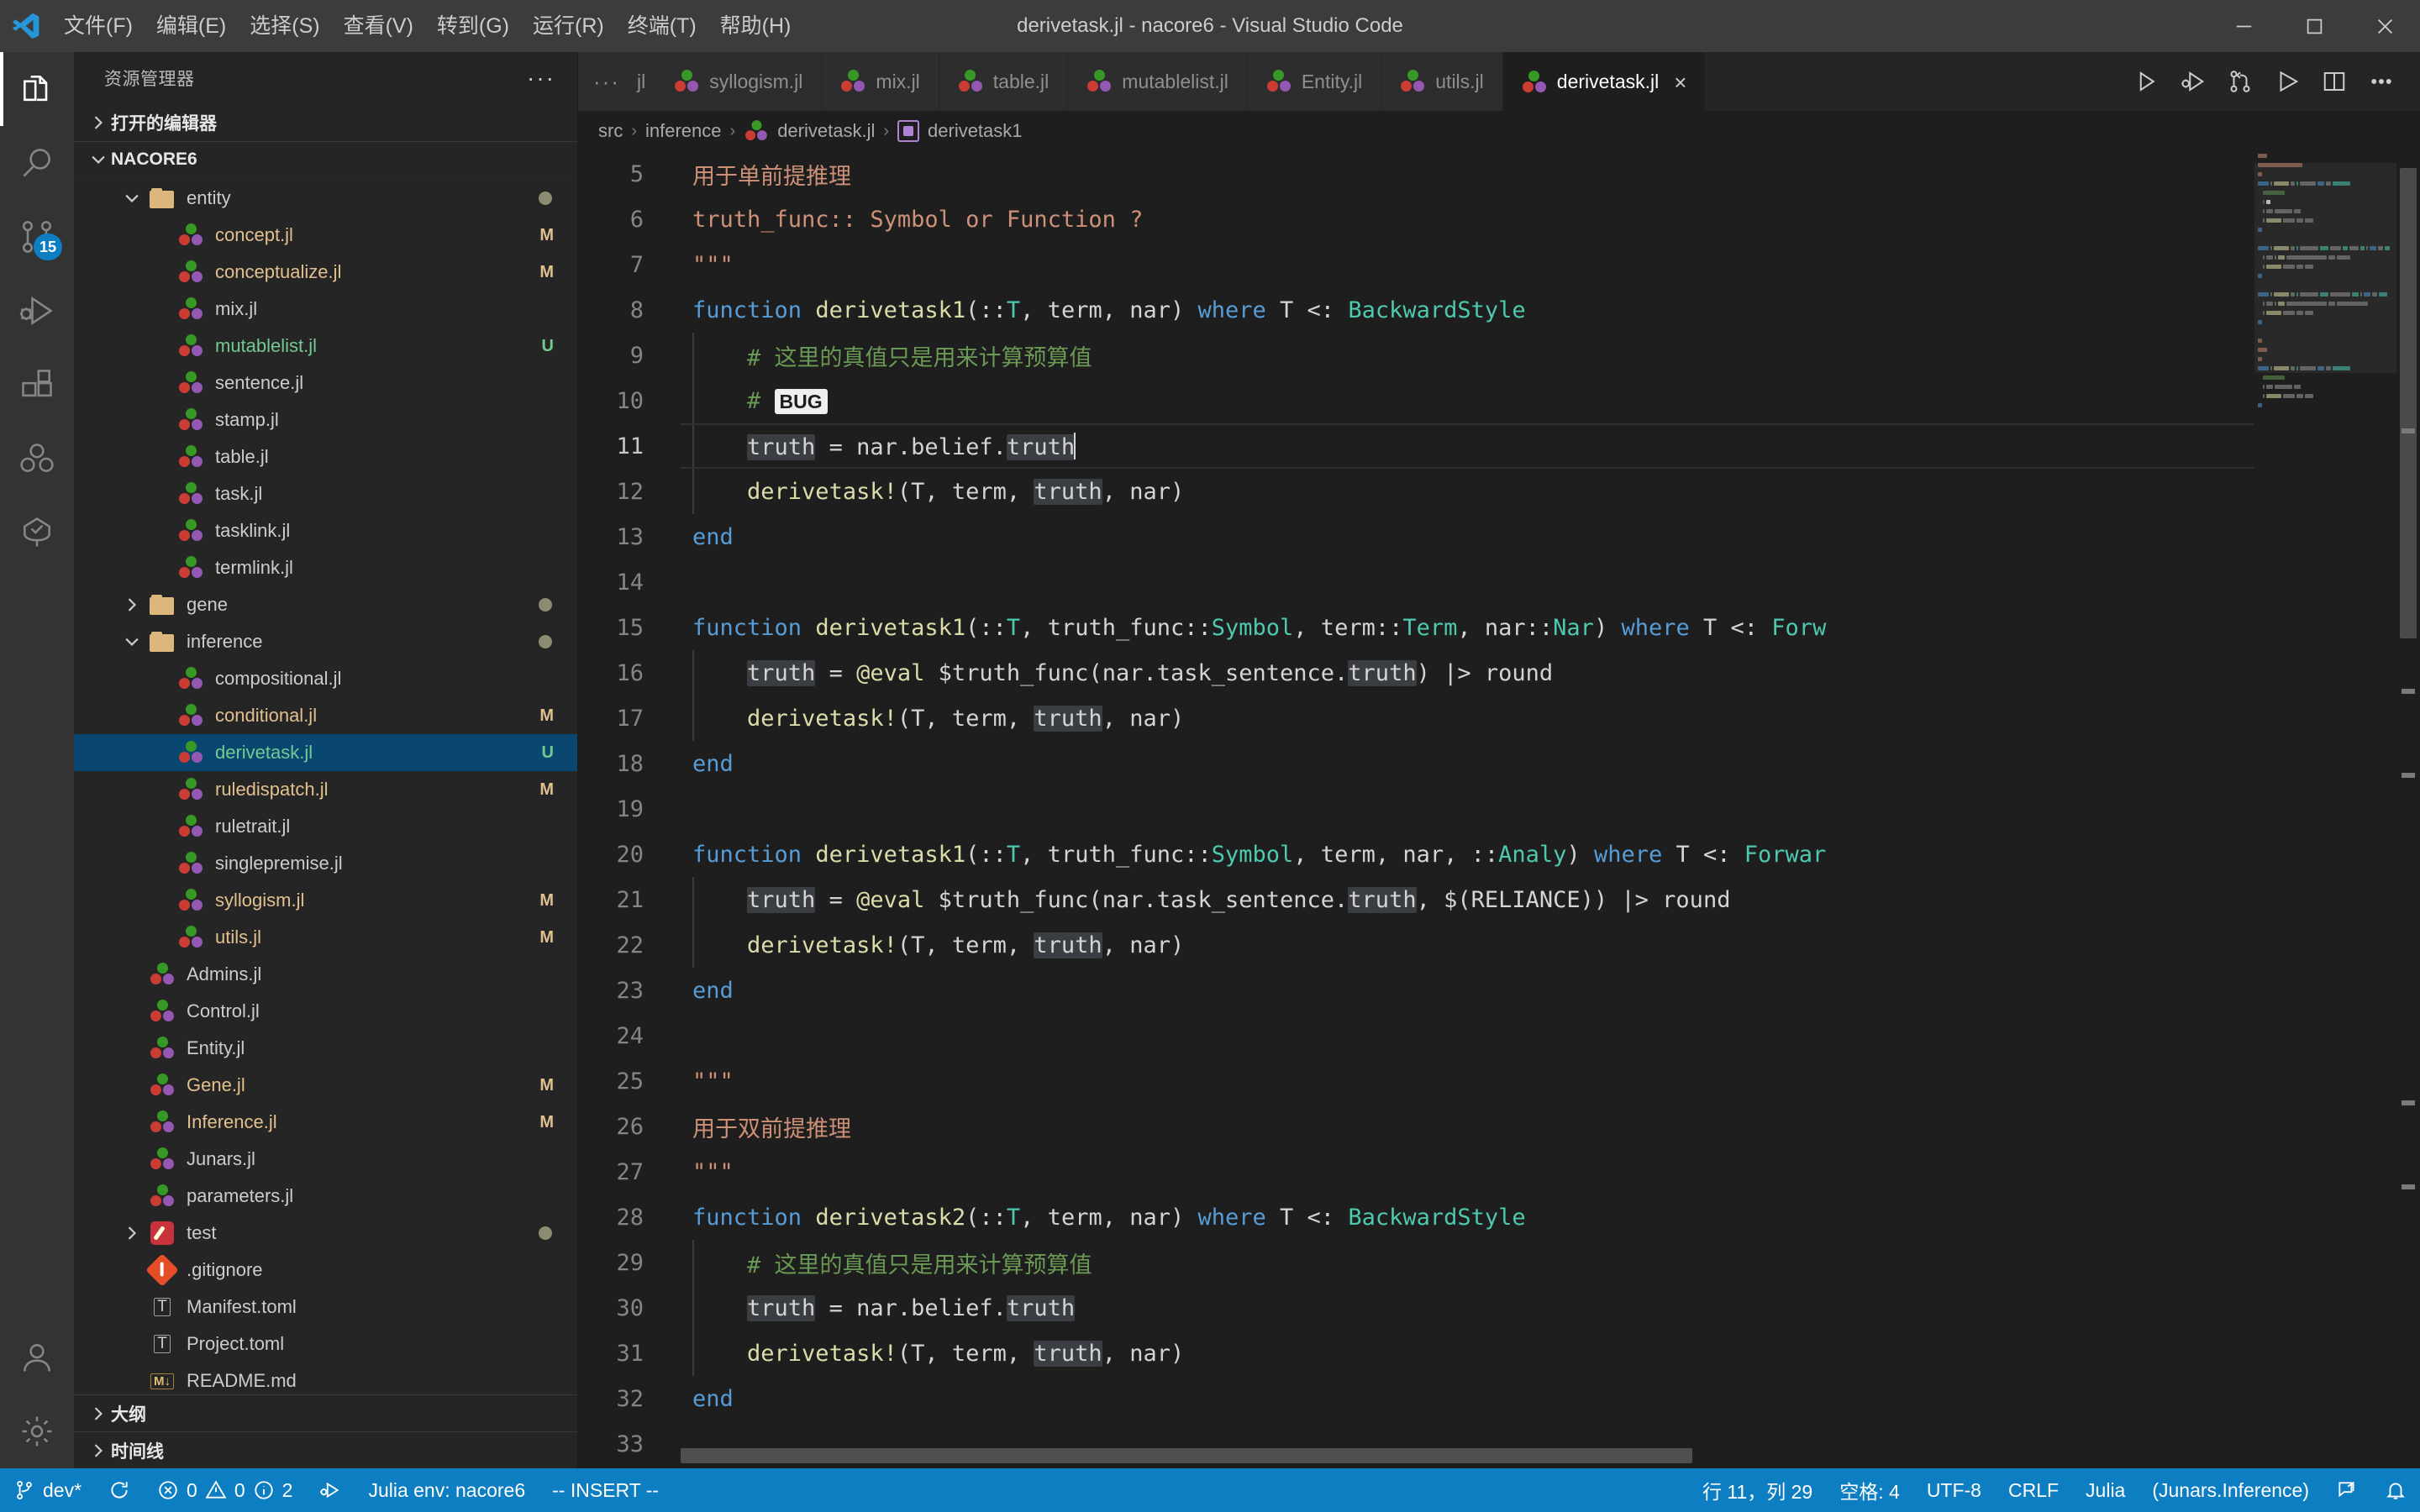 The width and height of the screenshot is (2420, 1512). I want to click on tree-item: mix.jl, so click(325, 309).